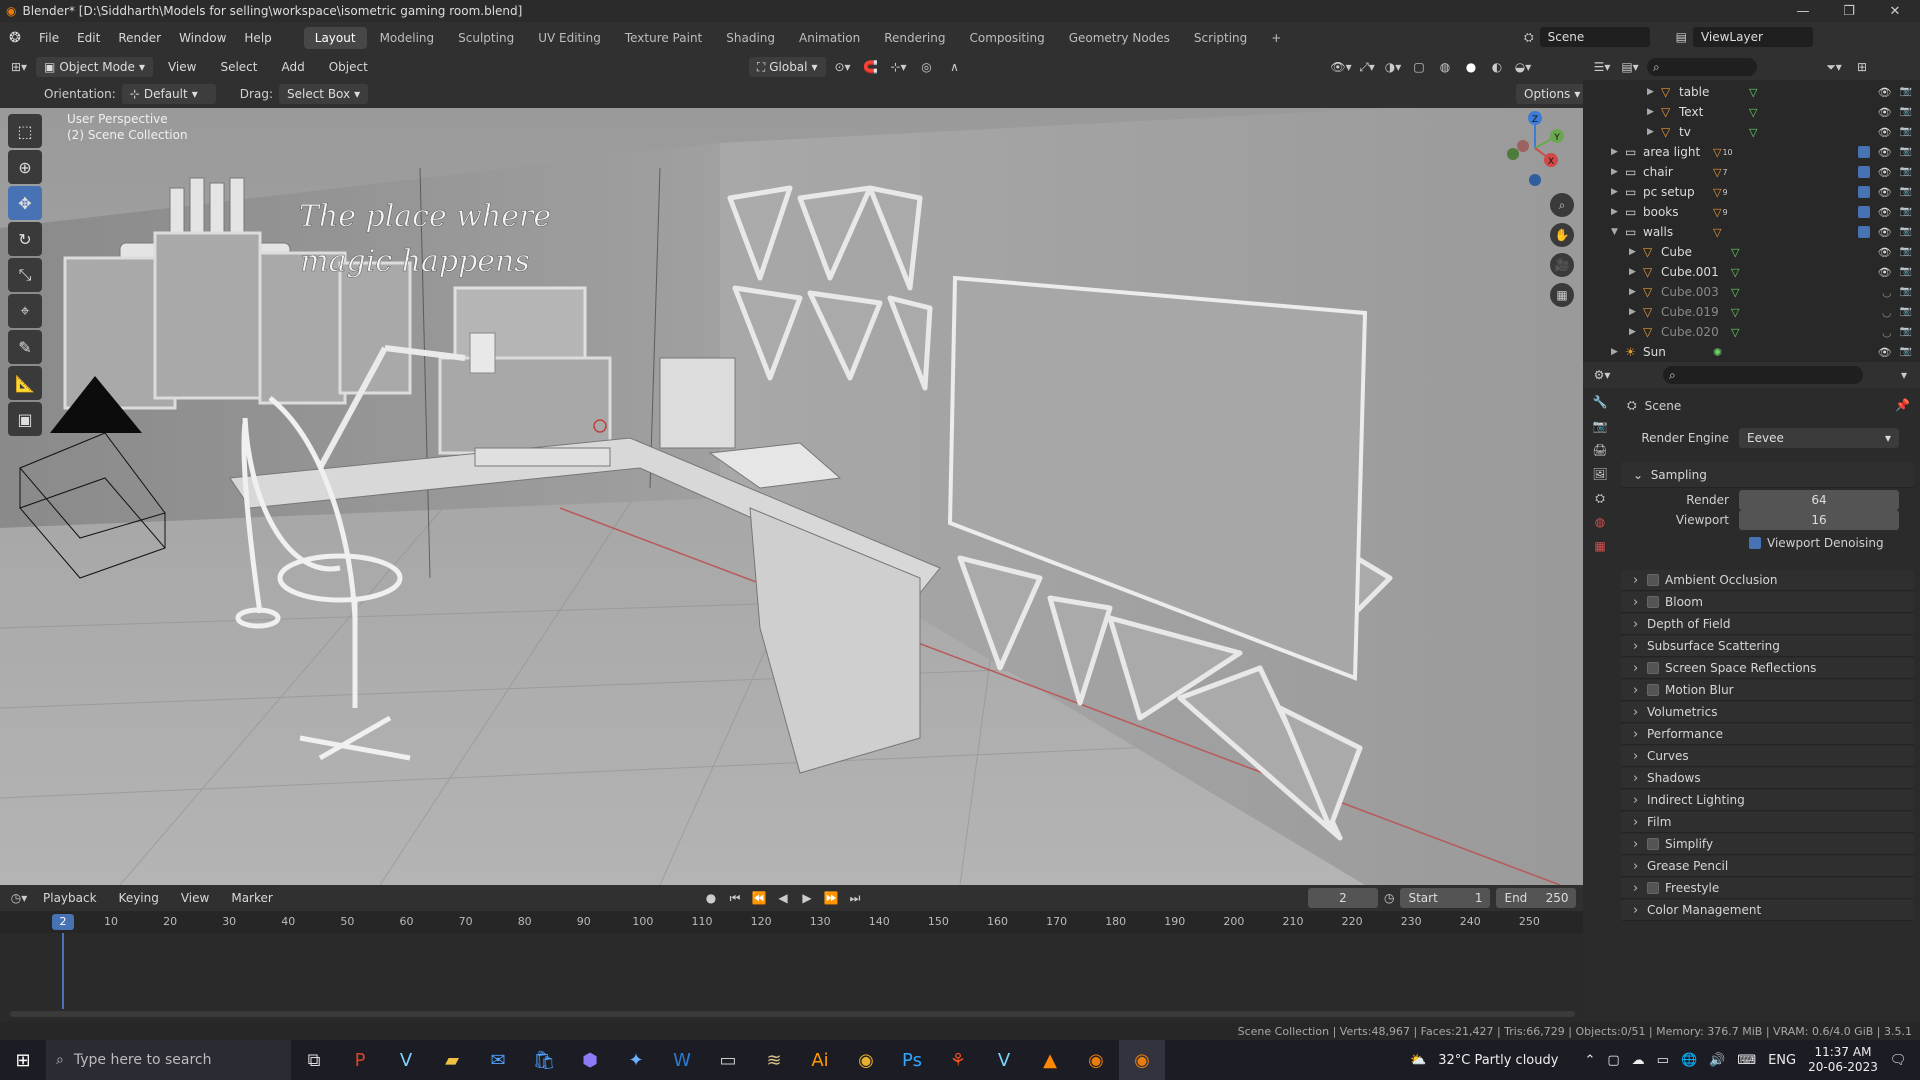 Image resolution: width=1920 pixels, height=1080 pixels. I want to click on jump-keyframe-back-icon: ⏪, so click(759, 898).